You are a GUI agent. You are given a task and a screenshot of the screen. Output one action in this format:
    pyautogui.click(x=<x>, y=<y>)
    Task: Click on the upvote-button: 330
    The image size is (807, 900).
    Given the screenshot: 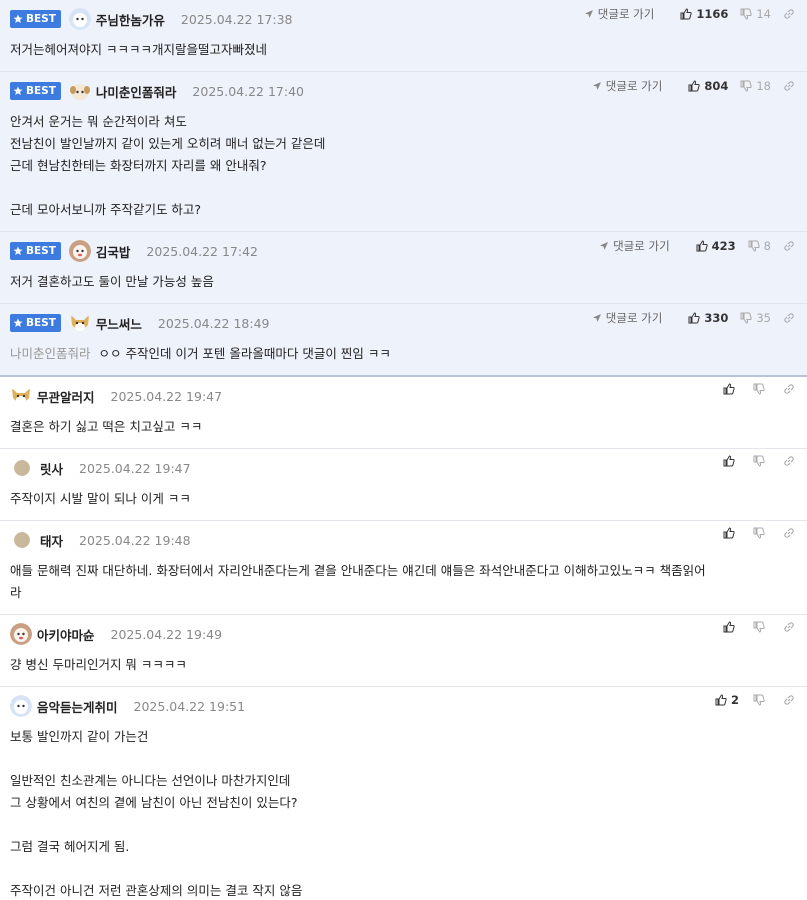 What is the action you would take?
    pyautogui.click(x=708, y=318)
    